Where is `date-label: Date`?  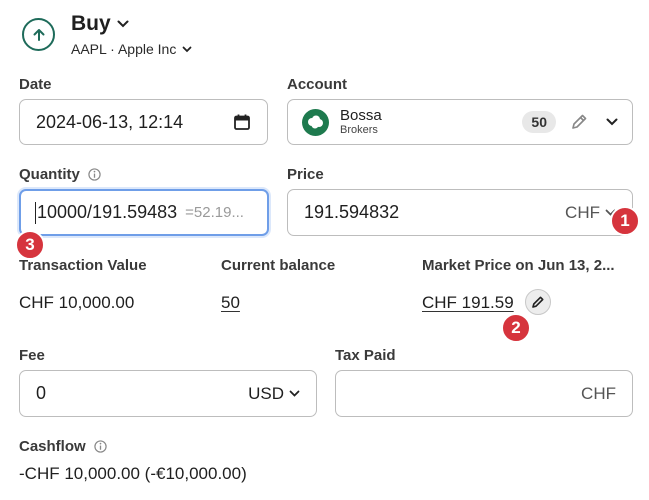
date-label: Date is located at coordinates (35, 84).